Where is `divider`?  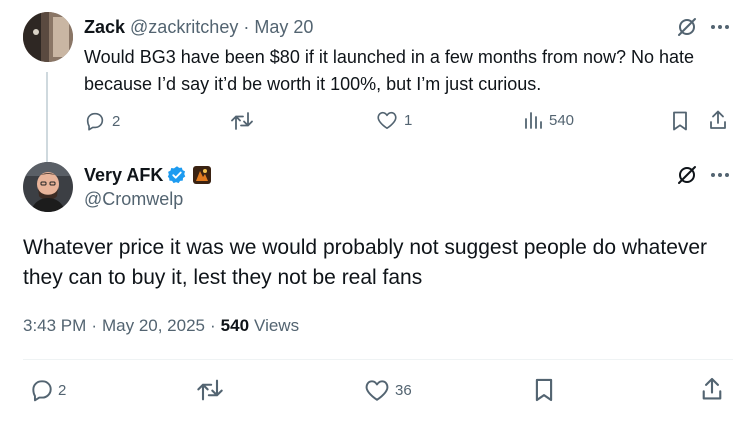 divider is located at coordinates (378, 359).